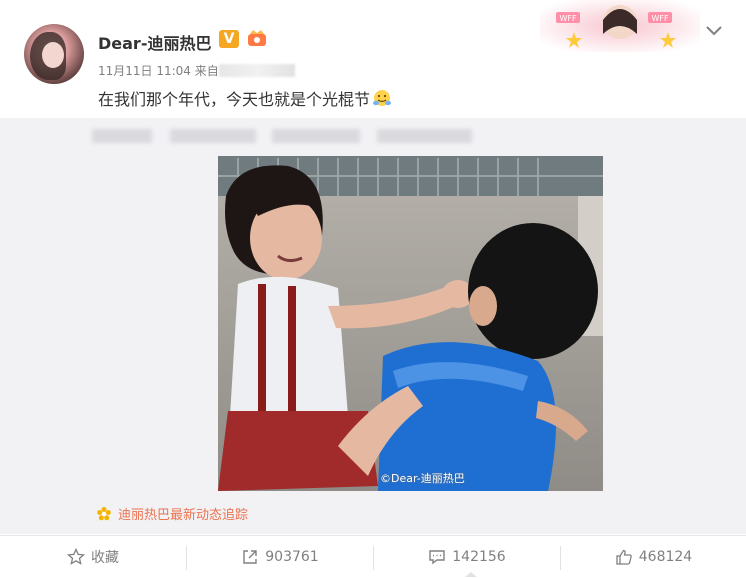 The width and height of the screenshot is (746, 578). I want to click on avatar, so click(54, 54).